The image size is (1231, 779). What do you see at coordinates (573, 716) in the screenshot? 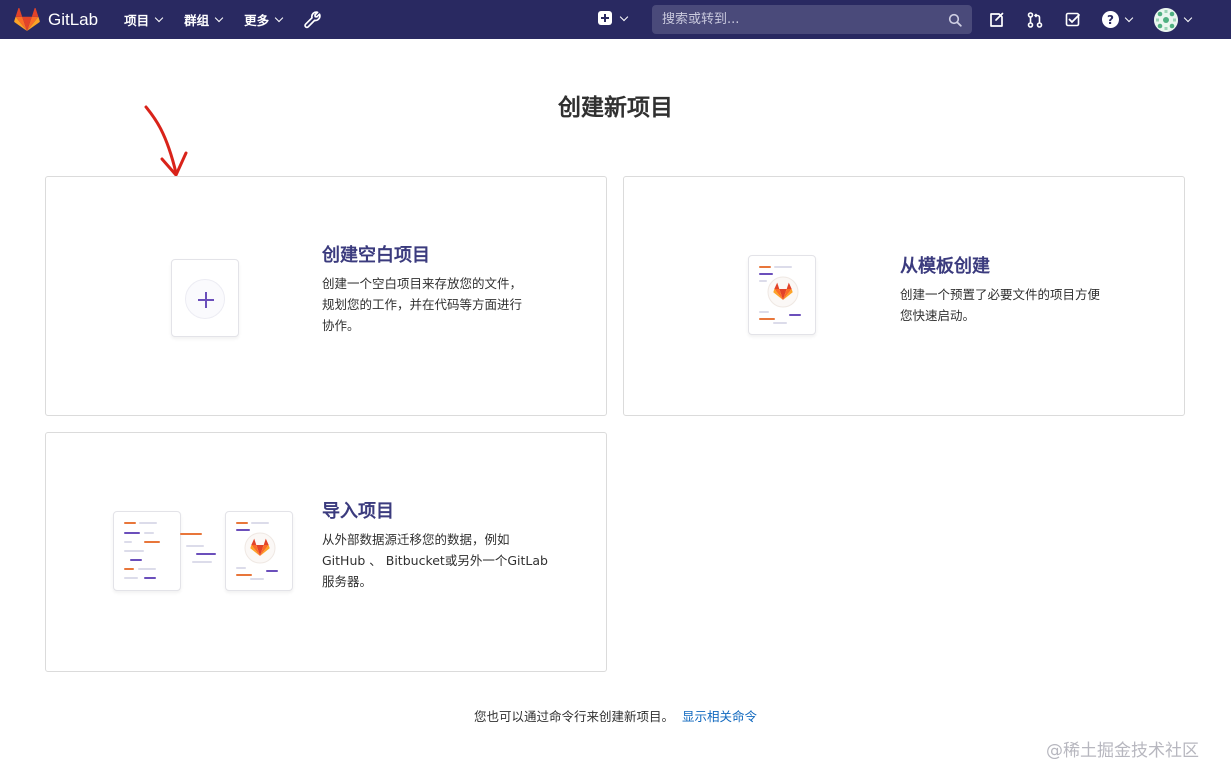
I see `cli-hint-text: 您也可以通过命令行来创建新项目。` at bounding box center [573, 716].